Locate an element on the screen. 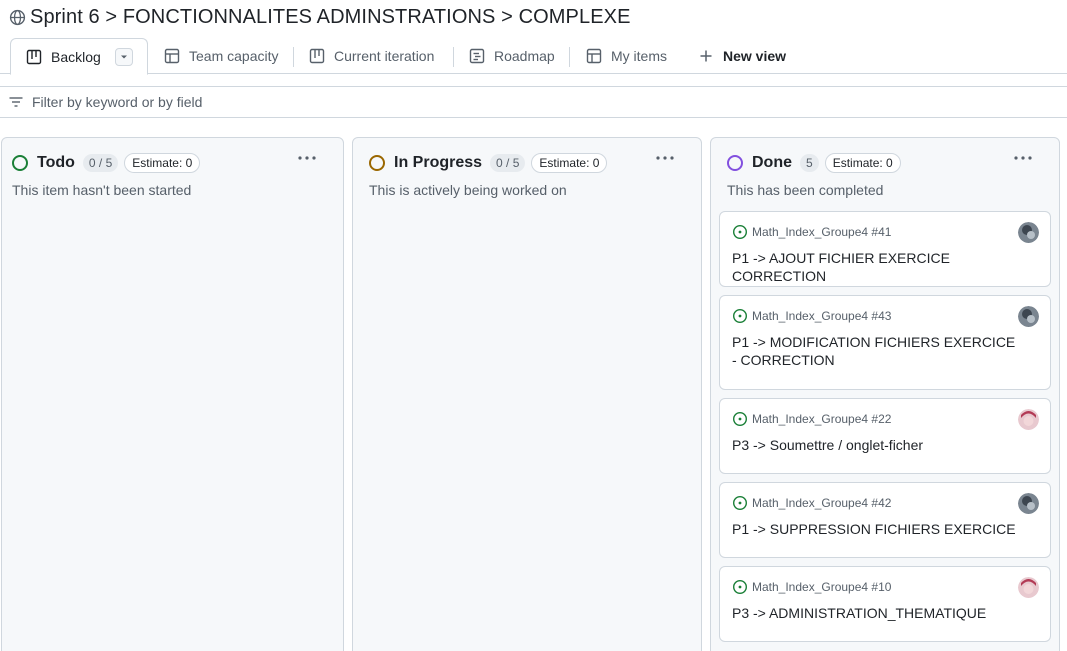  tab-label: Roadmap is located at coordinates (524, 56).